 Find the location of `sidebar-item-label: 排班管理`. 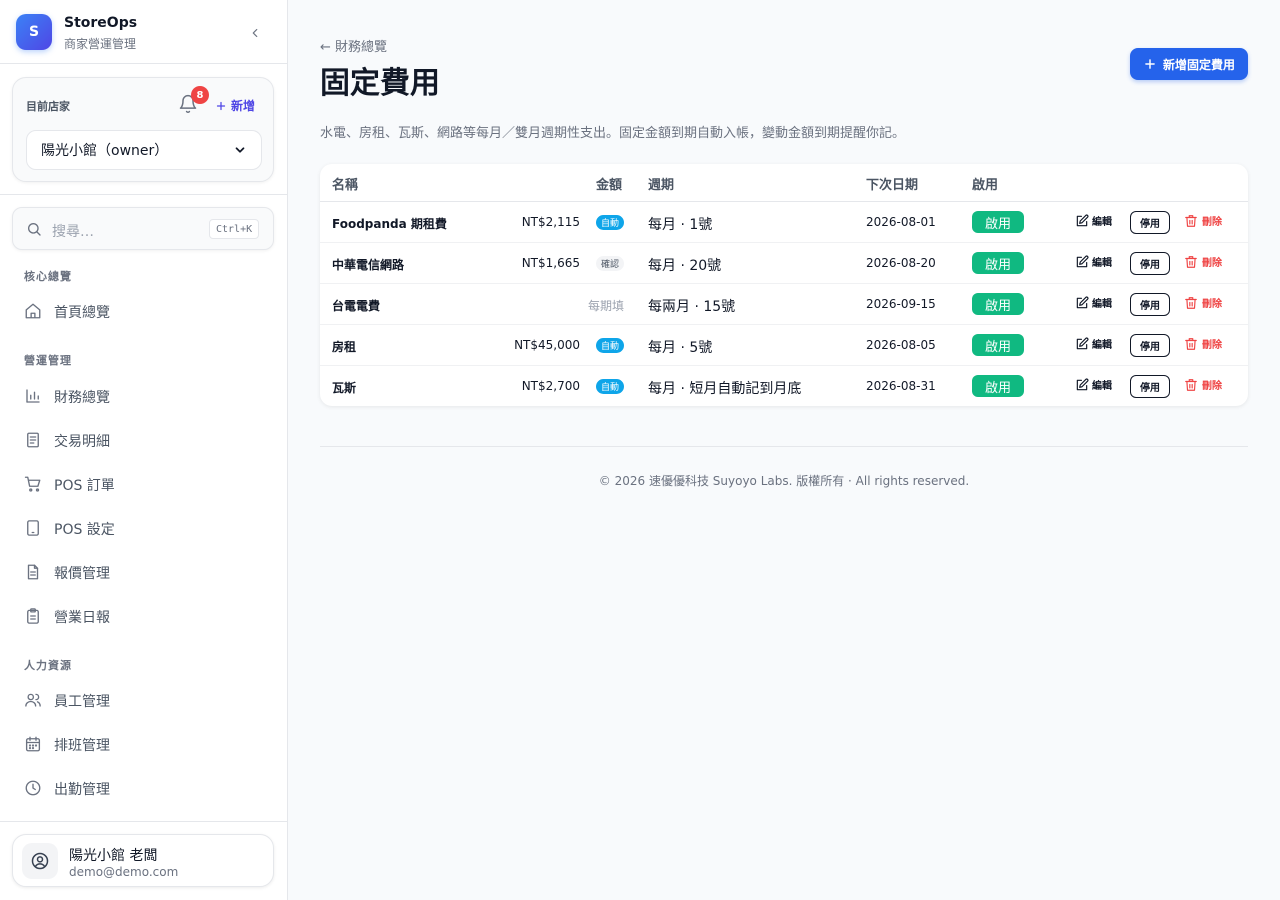

sidebar-item-label: 排班管理 is located at coordinates (82, 746).